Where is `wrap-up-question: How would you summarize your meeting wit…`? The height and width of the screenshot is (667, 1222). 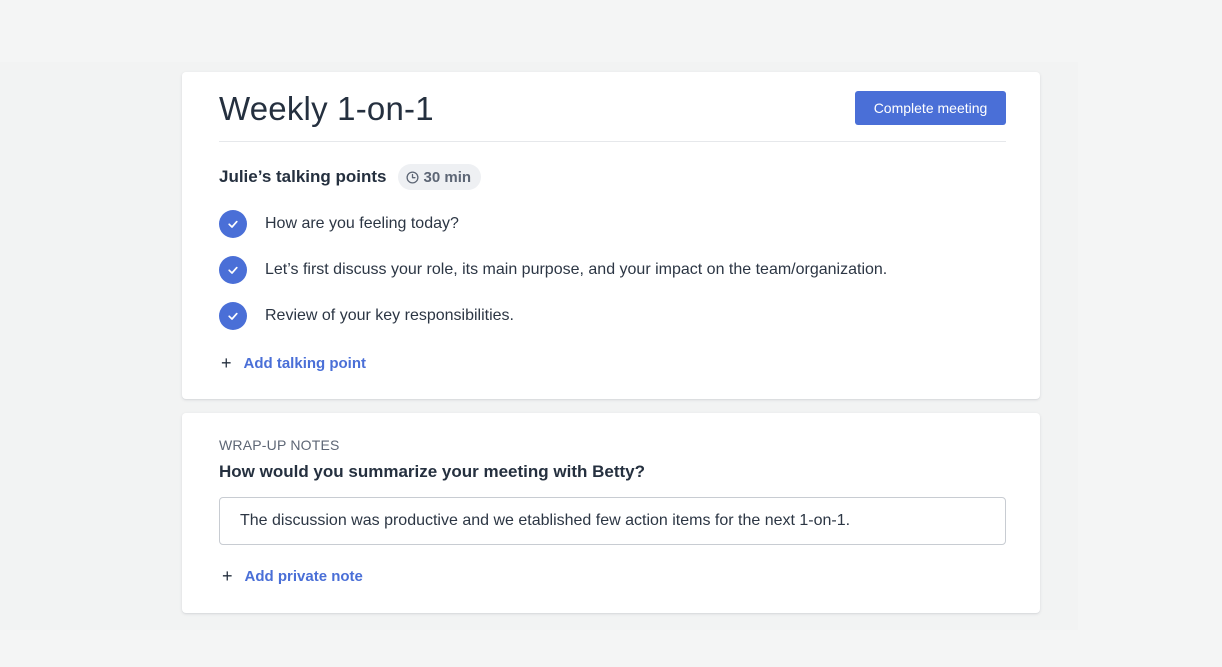 wrap-up-question: How would you summarize your meeting wit… is located at coordinates (432, 471).